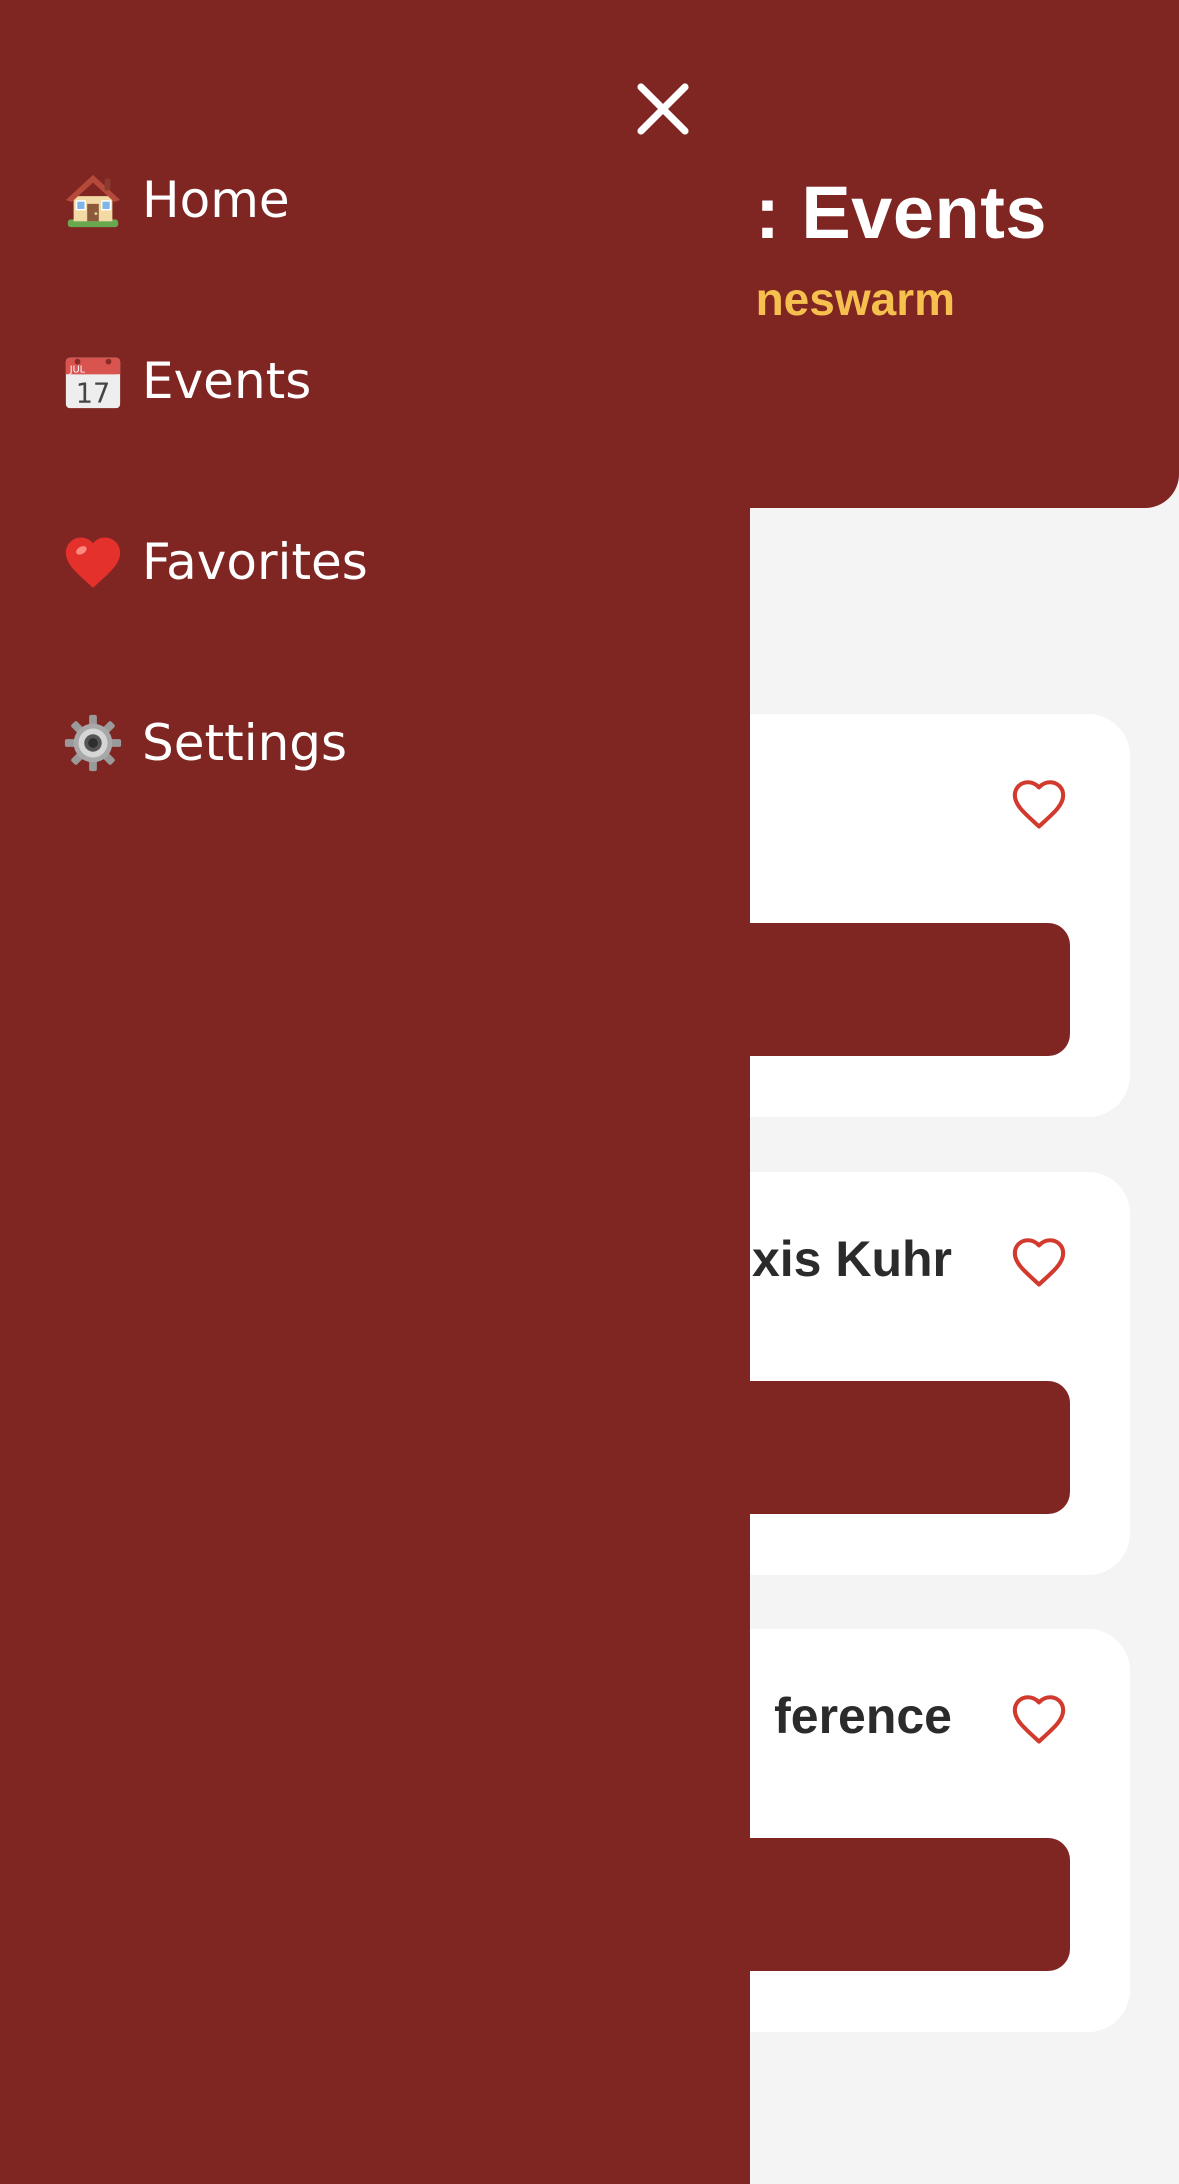 This screenshot has width=1179, height=2184. I want to click on calendar-day: 17, so click(93, 393).